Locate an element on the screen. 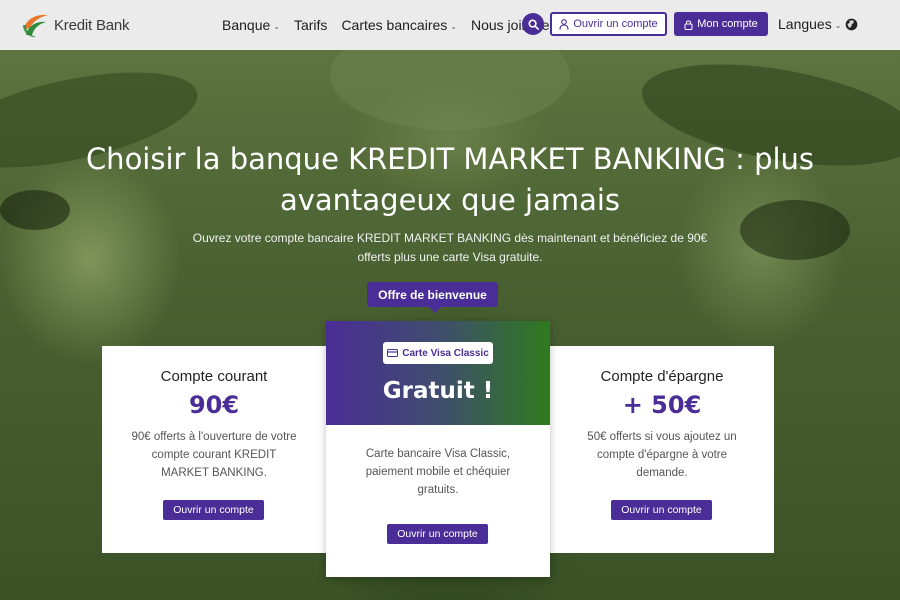  nav-item-banque: Banque ⌄ is located at coordinates (251, 25).